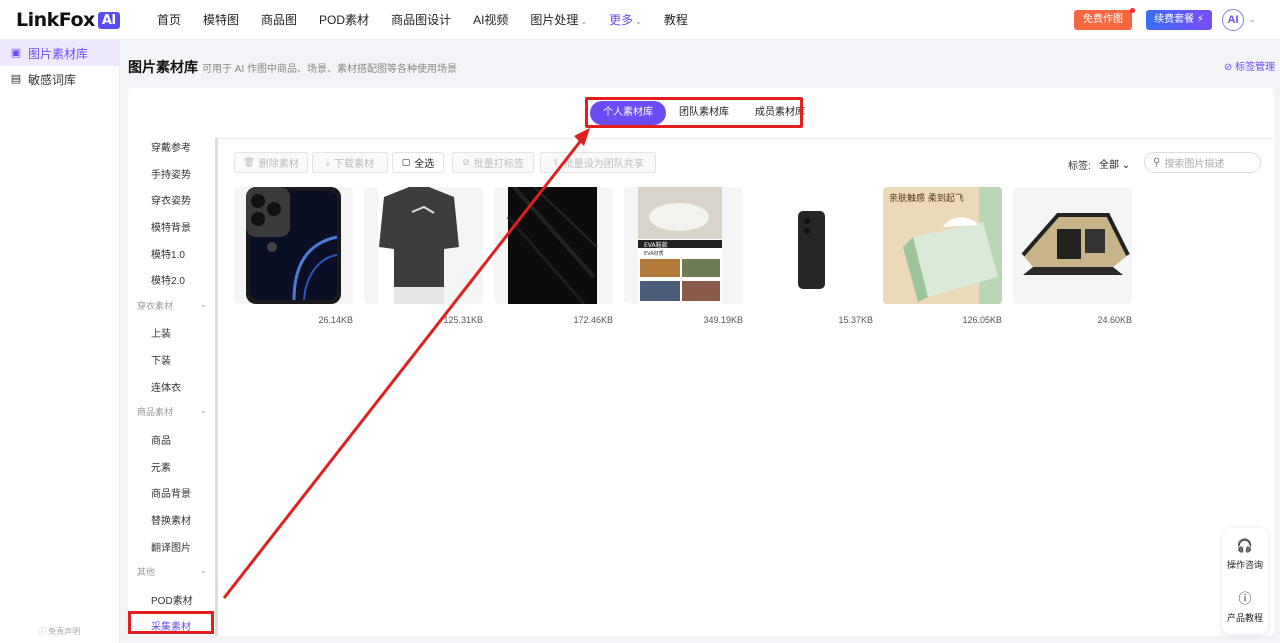  Describe the element at coordinates (68, 20) in the screenshot. I see `logo: LinkFox AI` at that location.